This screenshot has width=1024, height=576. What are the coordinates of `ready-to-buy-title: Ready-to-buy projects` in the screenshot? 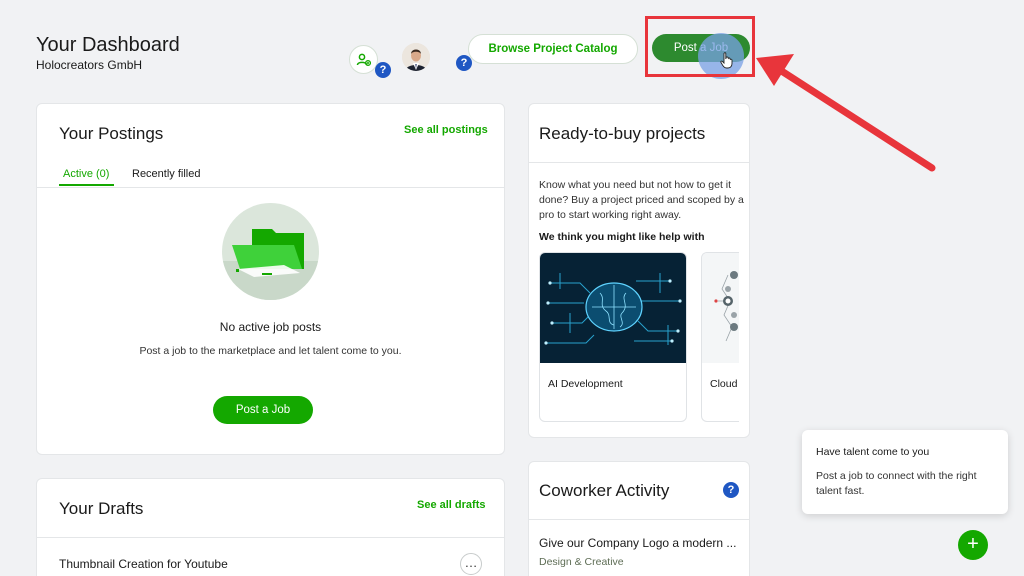 It's located at (622, 133).